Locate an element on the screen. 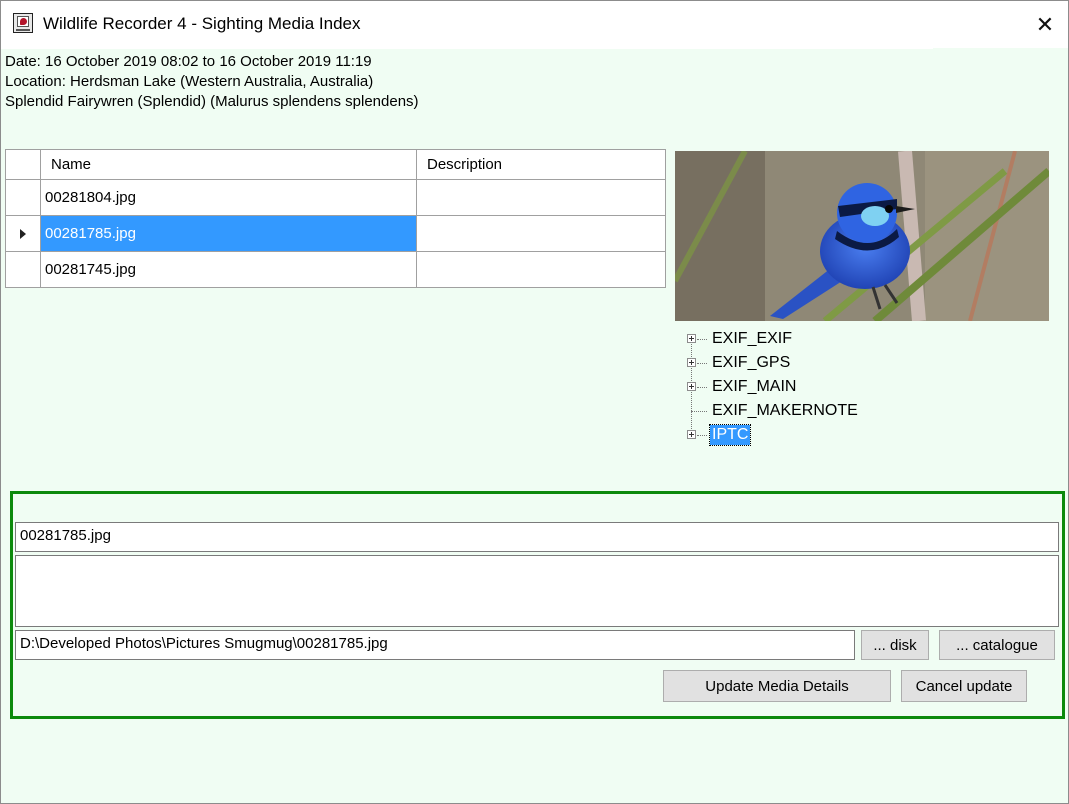  tree-node-exif-makernote: EXIF_MAKERNOTE is located at coordinates (785, 411).